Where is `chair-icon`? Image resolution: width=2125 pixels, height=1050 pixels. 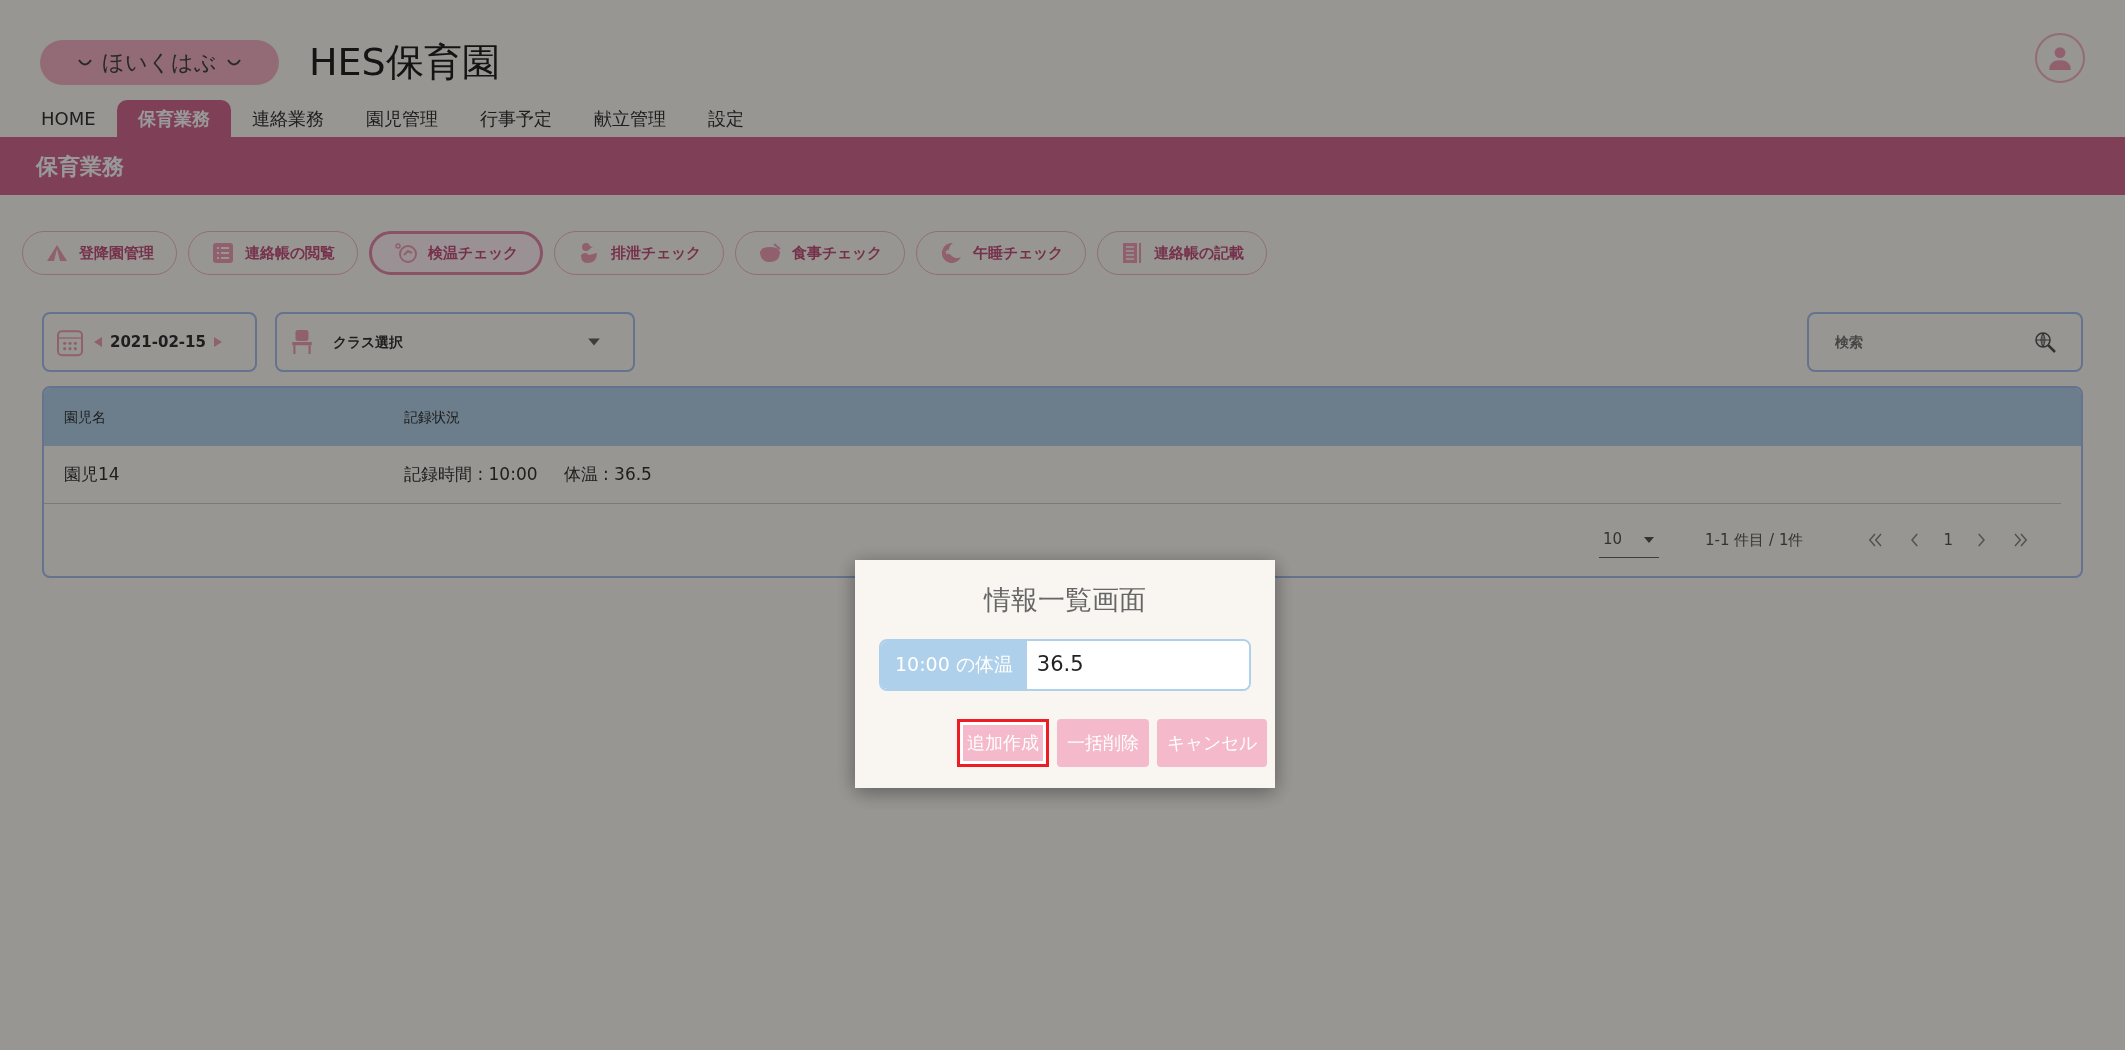 chair-icon is located at coordinates (302, 342).